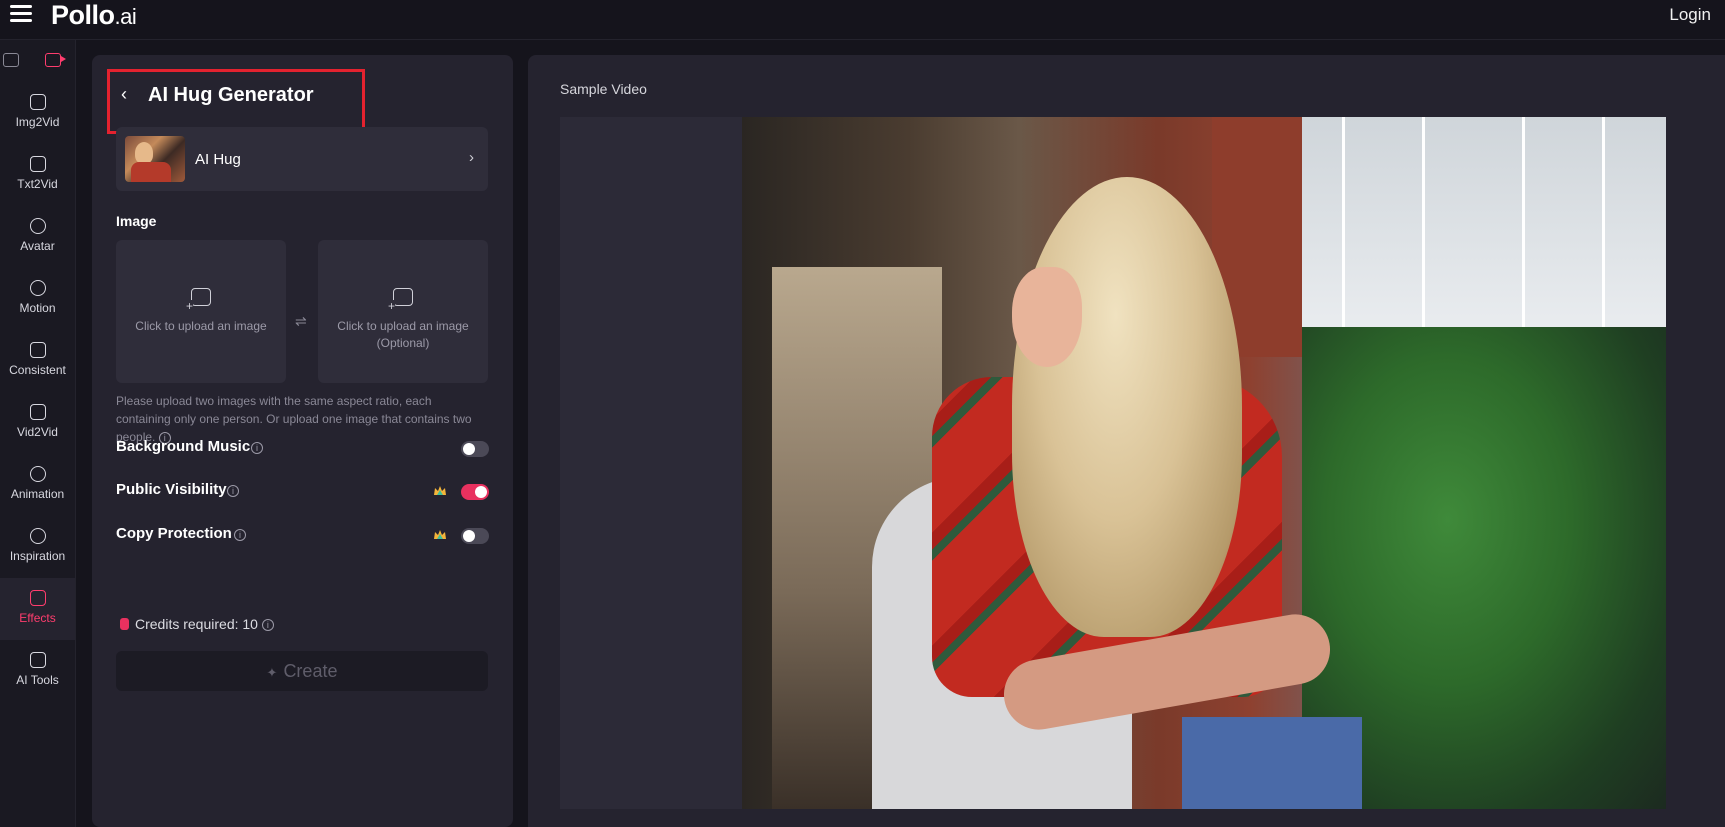  I want to click on credits-required: Credits required: 10 i, so click(197, 624).